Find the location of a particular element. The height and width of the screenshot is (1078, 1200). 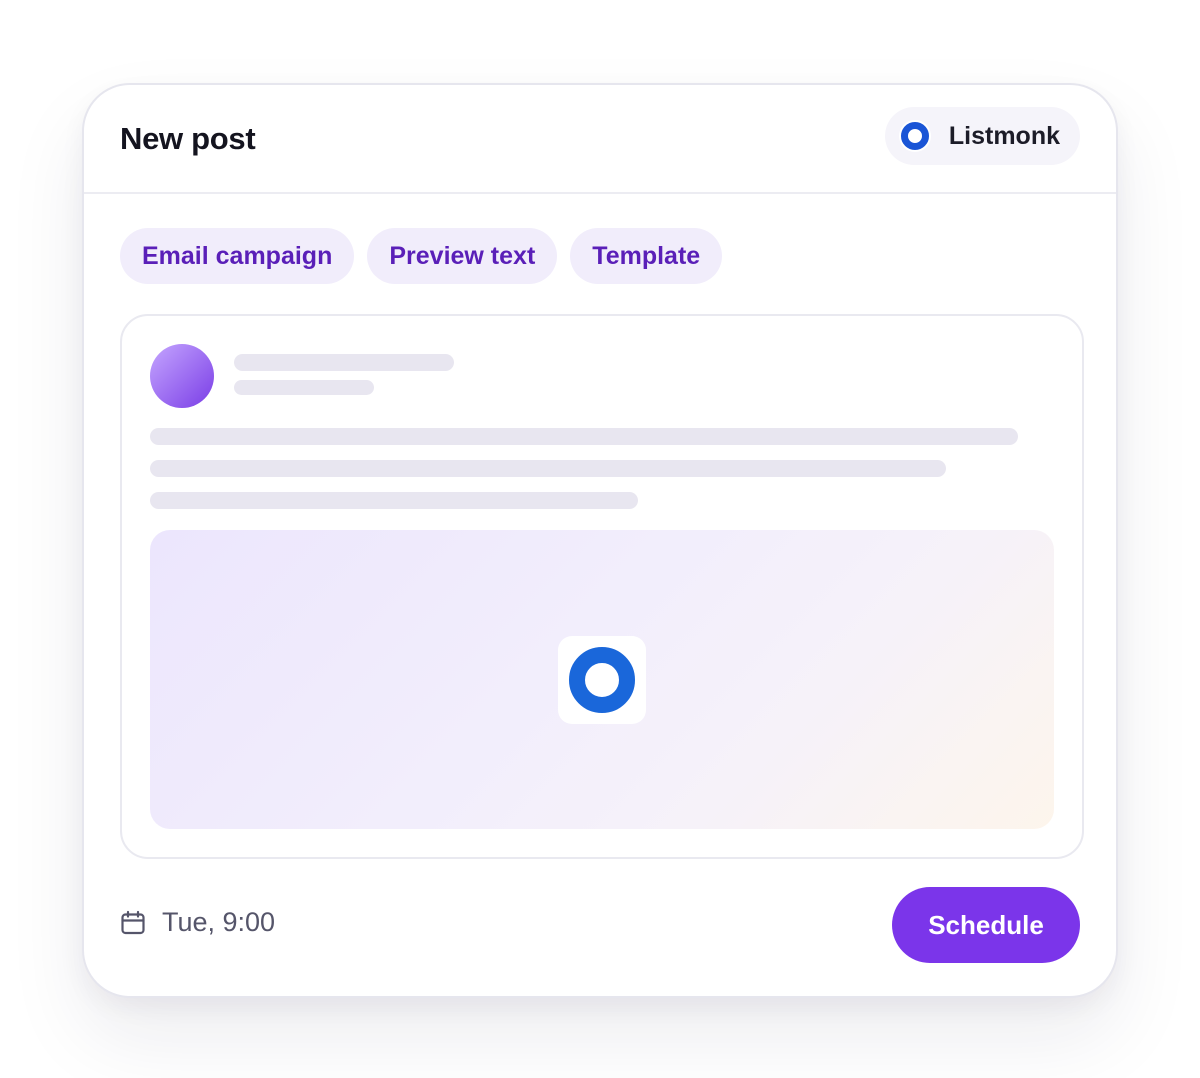

skeleton-author-meta is located at coordinates (304, 387).